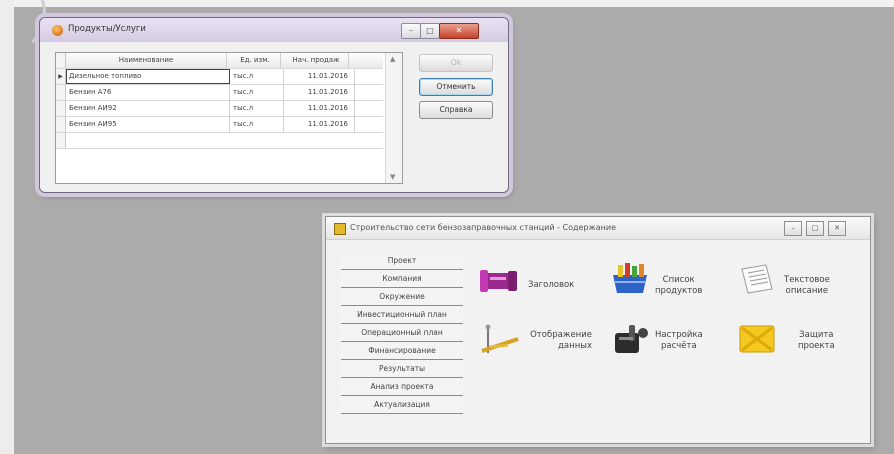 This screenshot has width=894, height=454. What do you see at coordinates (402, 351) in the screenshot?
I see `nav-item-financing: Финансирование` at bounding box center [402, 351].